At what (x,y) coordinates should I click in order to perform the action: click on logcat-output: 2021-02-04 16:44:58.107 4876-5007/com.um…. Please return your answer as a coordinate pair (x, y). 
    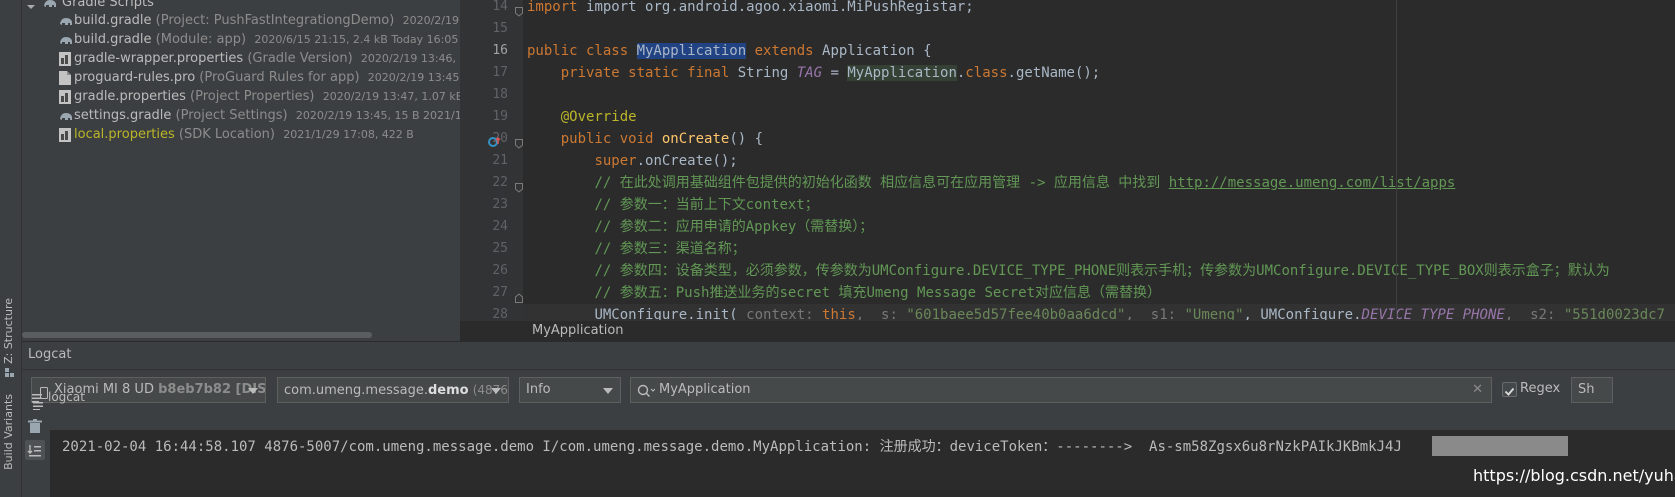
    Looking at the image, I should click on (862, 463).